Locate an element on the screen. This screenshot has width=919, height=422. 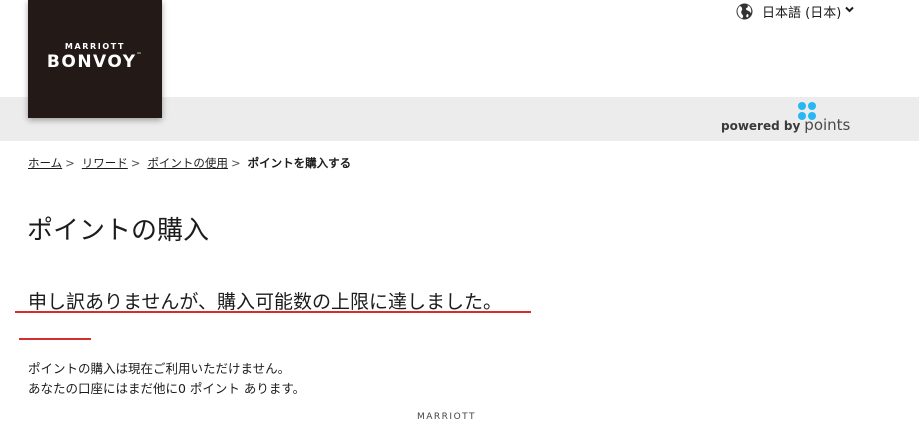
breadcrumb: ホーム > リワード > ポイントの使用 > ポイントを購入する is located at coordinates (189, 163).